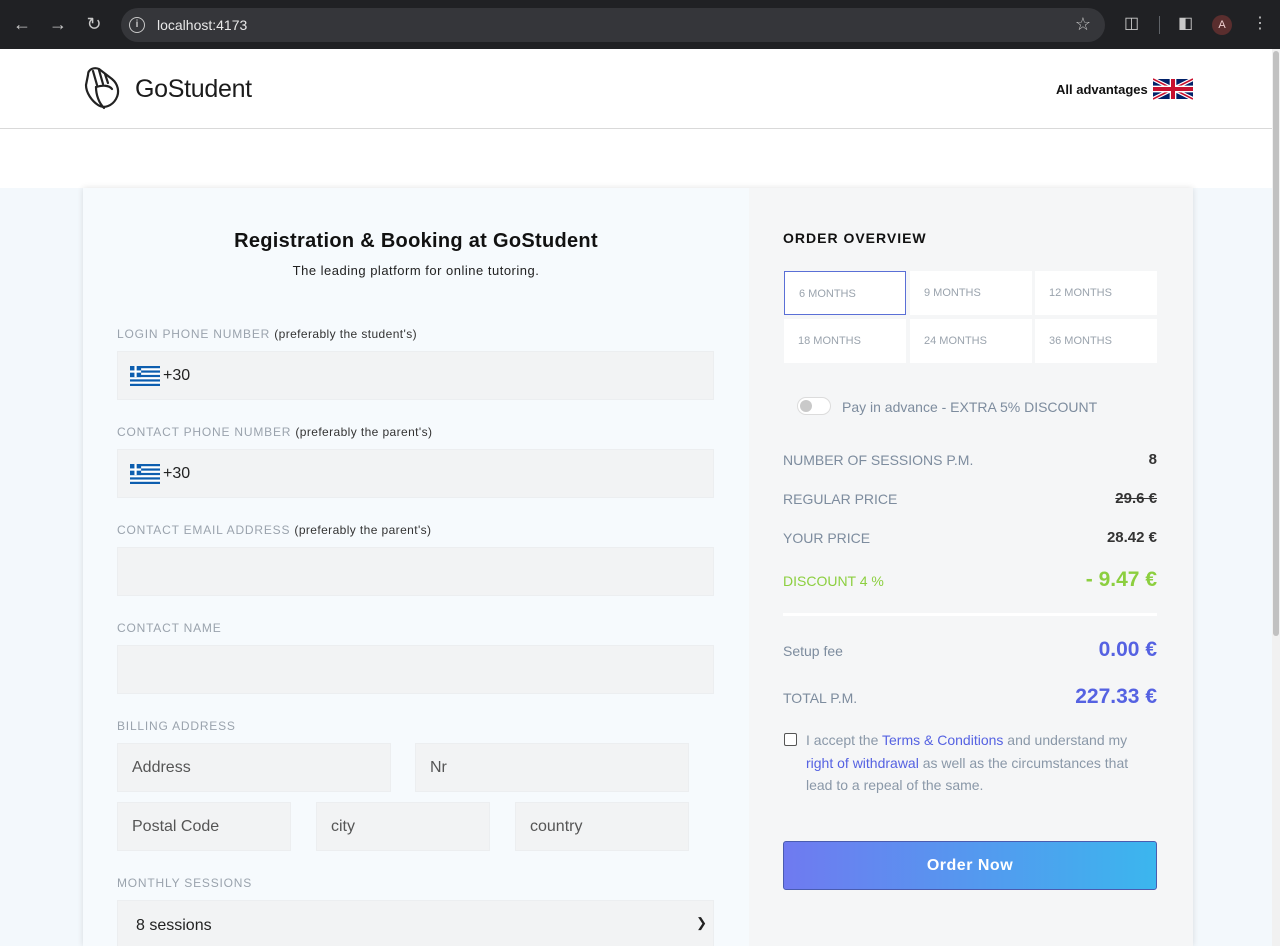 The image size is (1280, 946). Describe the element at coordinates (415, 375) in the screenshot. I see `login-phone-input: +30` at that location.